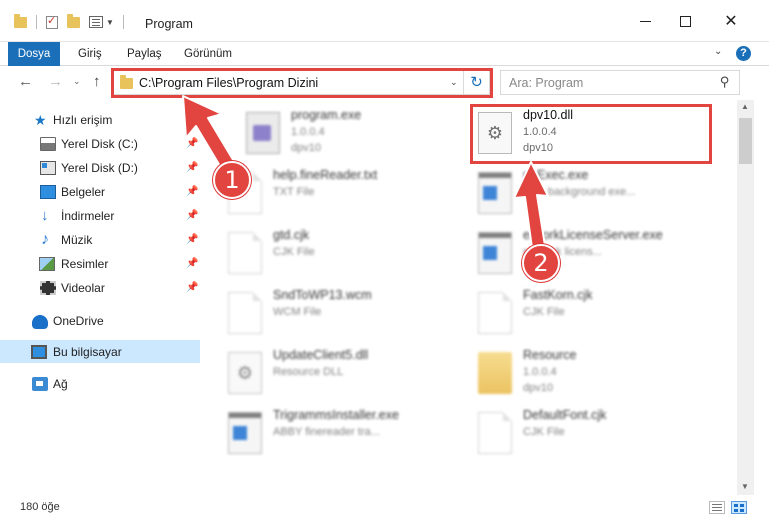 This screenshot has height=530, width=769. I want to click on file-name: program.exe, so click(326, 115).